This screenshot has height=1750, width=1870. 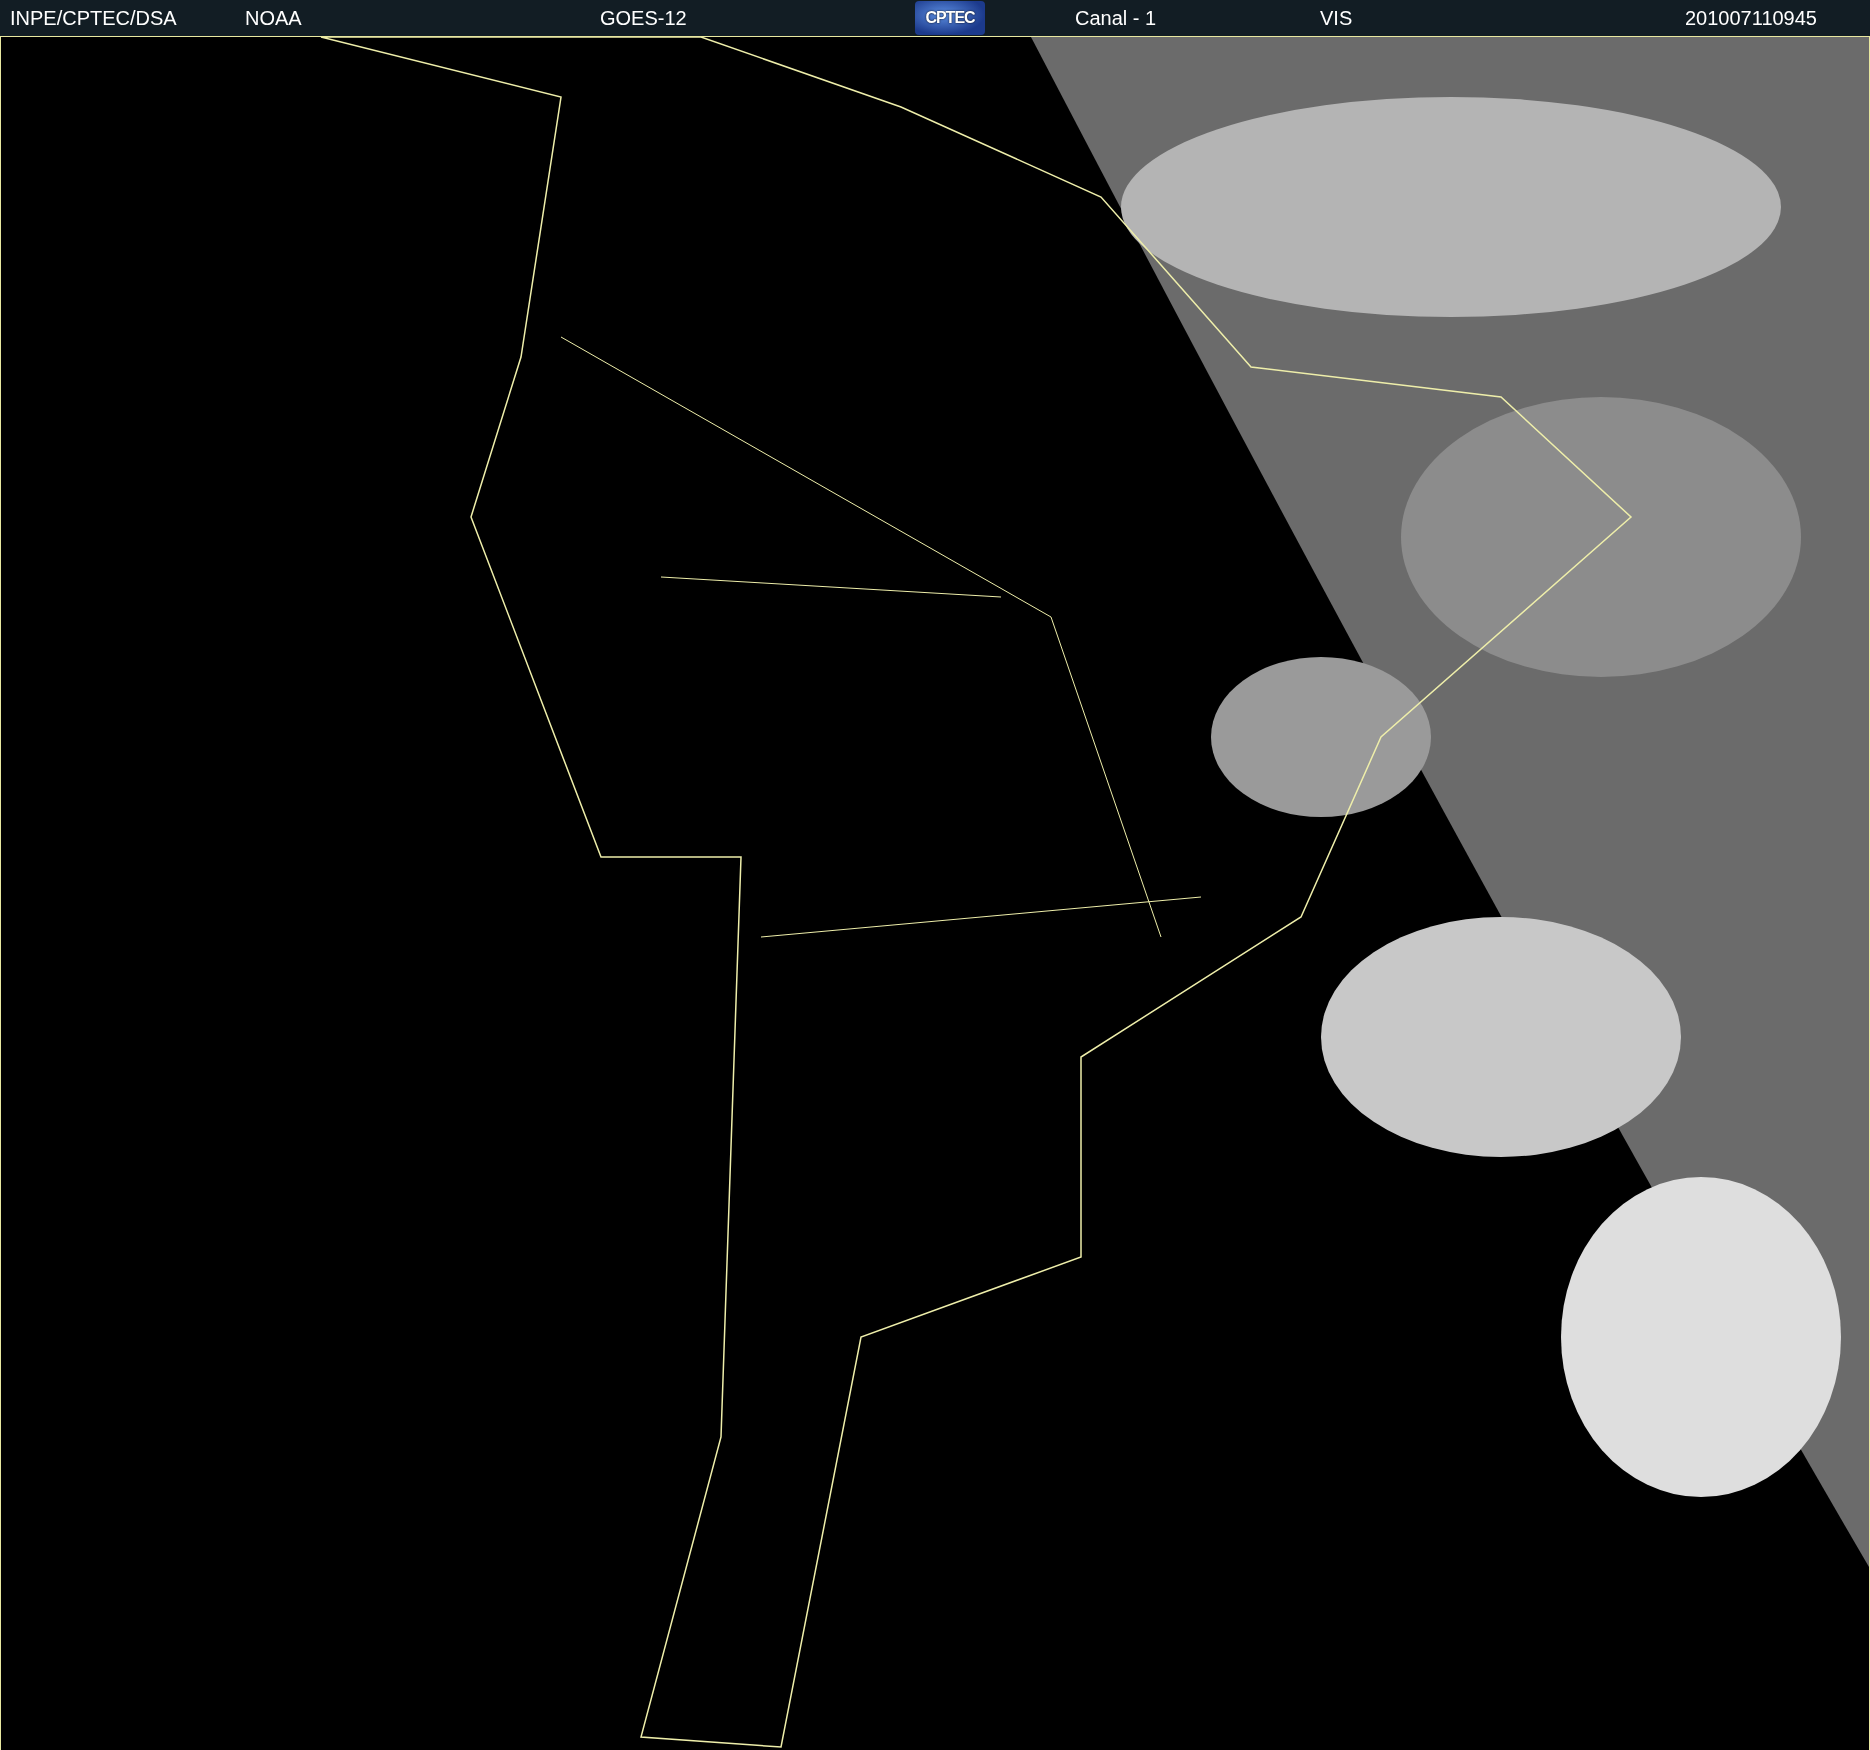 What do you see at coordinates (273, 18) in the screenshot?
I see `header-label: NOAA` at bounding box center [273, 18].